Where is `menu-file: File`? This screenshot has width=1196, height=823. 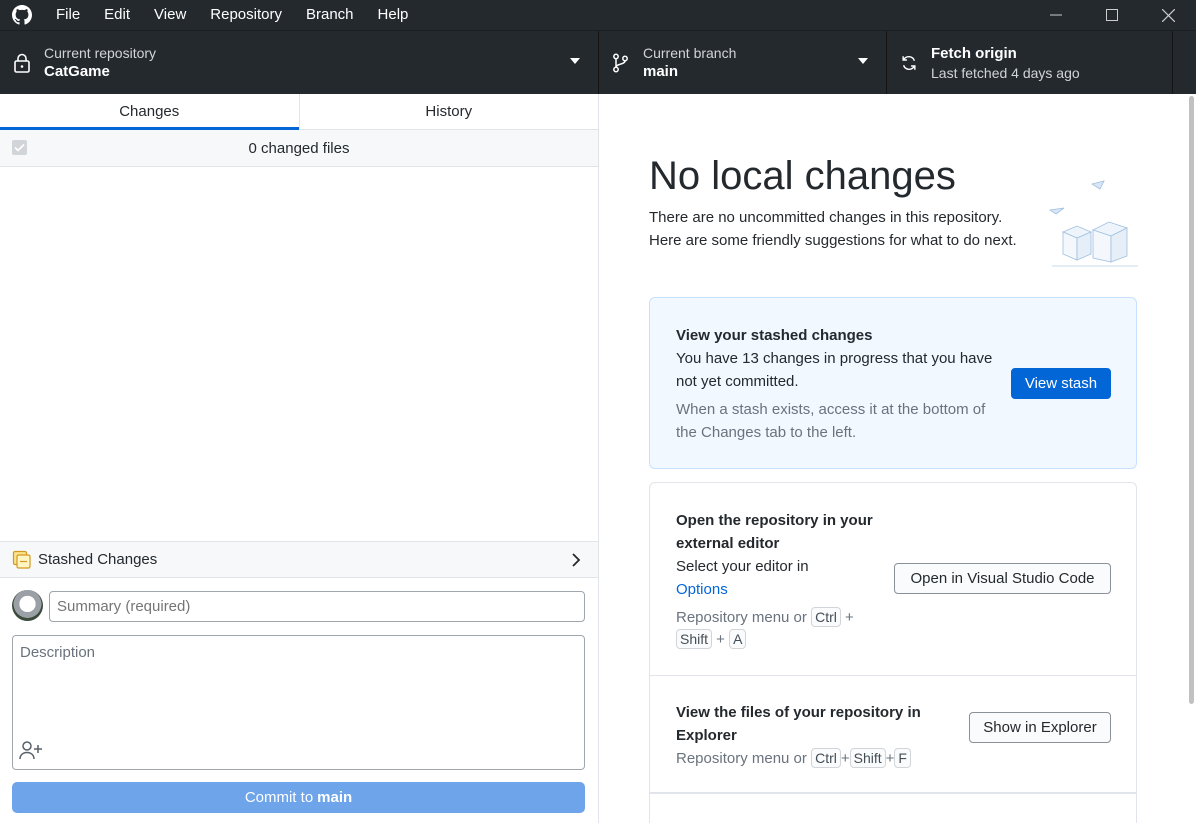 menu-file: File is located at coordinates (68, 15).